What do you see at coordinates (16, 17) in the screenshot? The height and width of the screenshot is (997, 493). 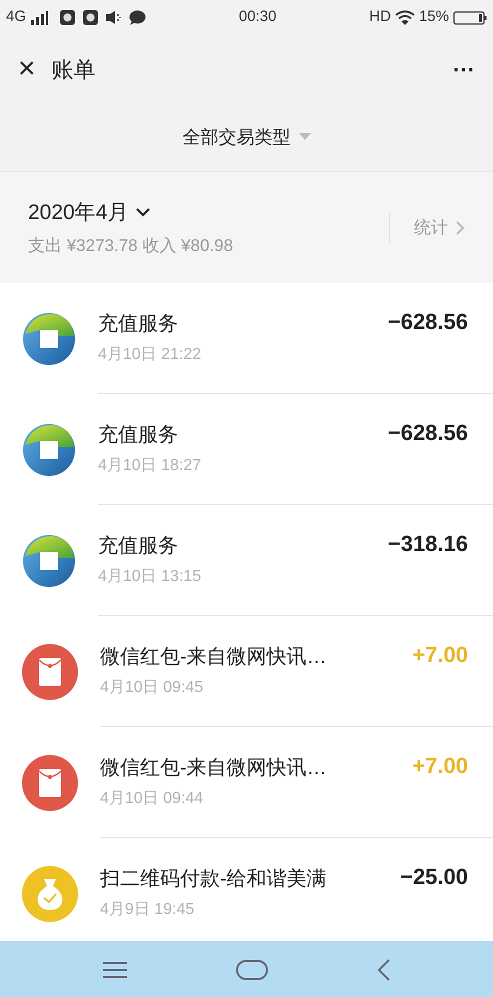 I see `network-label: 4G` at bounding box center [16, 17].